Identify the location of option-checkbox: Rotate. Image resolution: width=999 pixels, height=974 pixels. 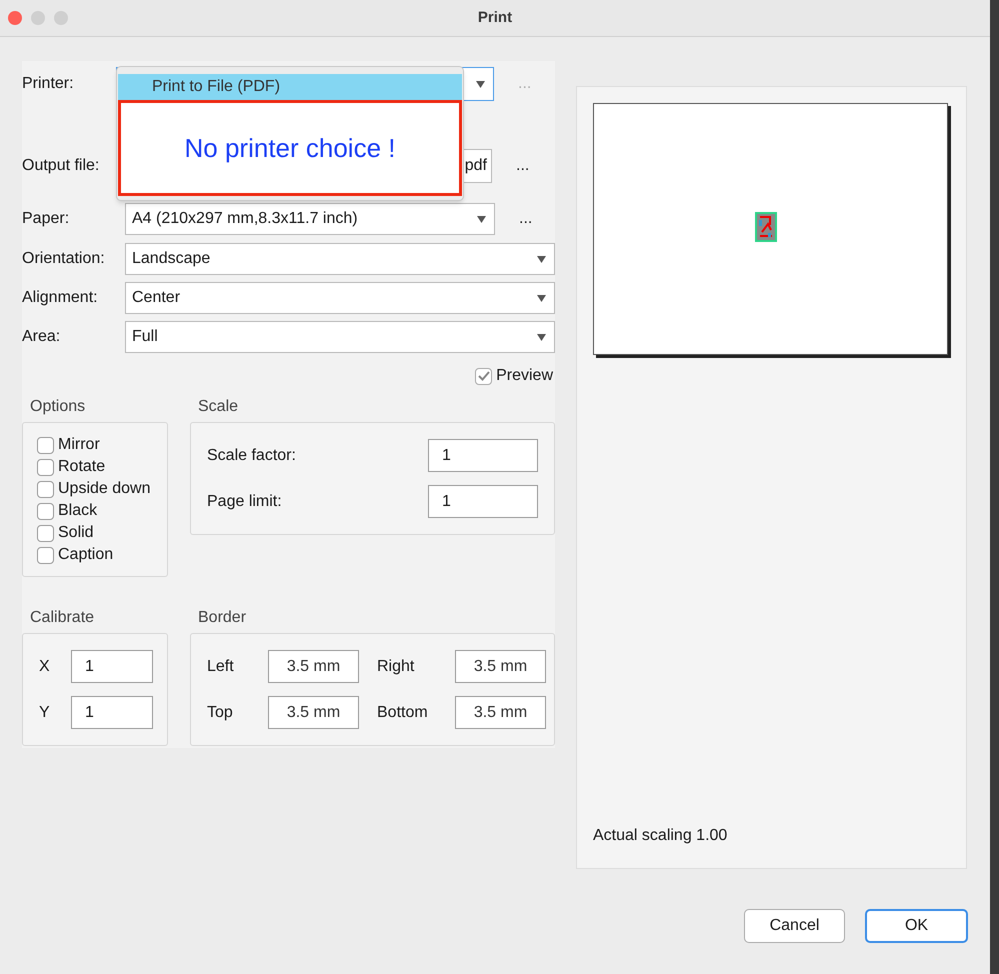
(102, 467).